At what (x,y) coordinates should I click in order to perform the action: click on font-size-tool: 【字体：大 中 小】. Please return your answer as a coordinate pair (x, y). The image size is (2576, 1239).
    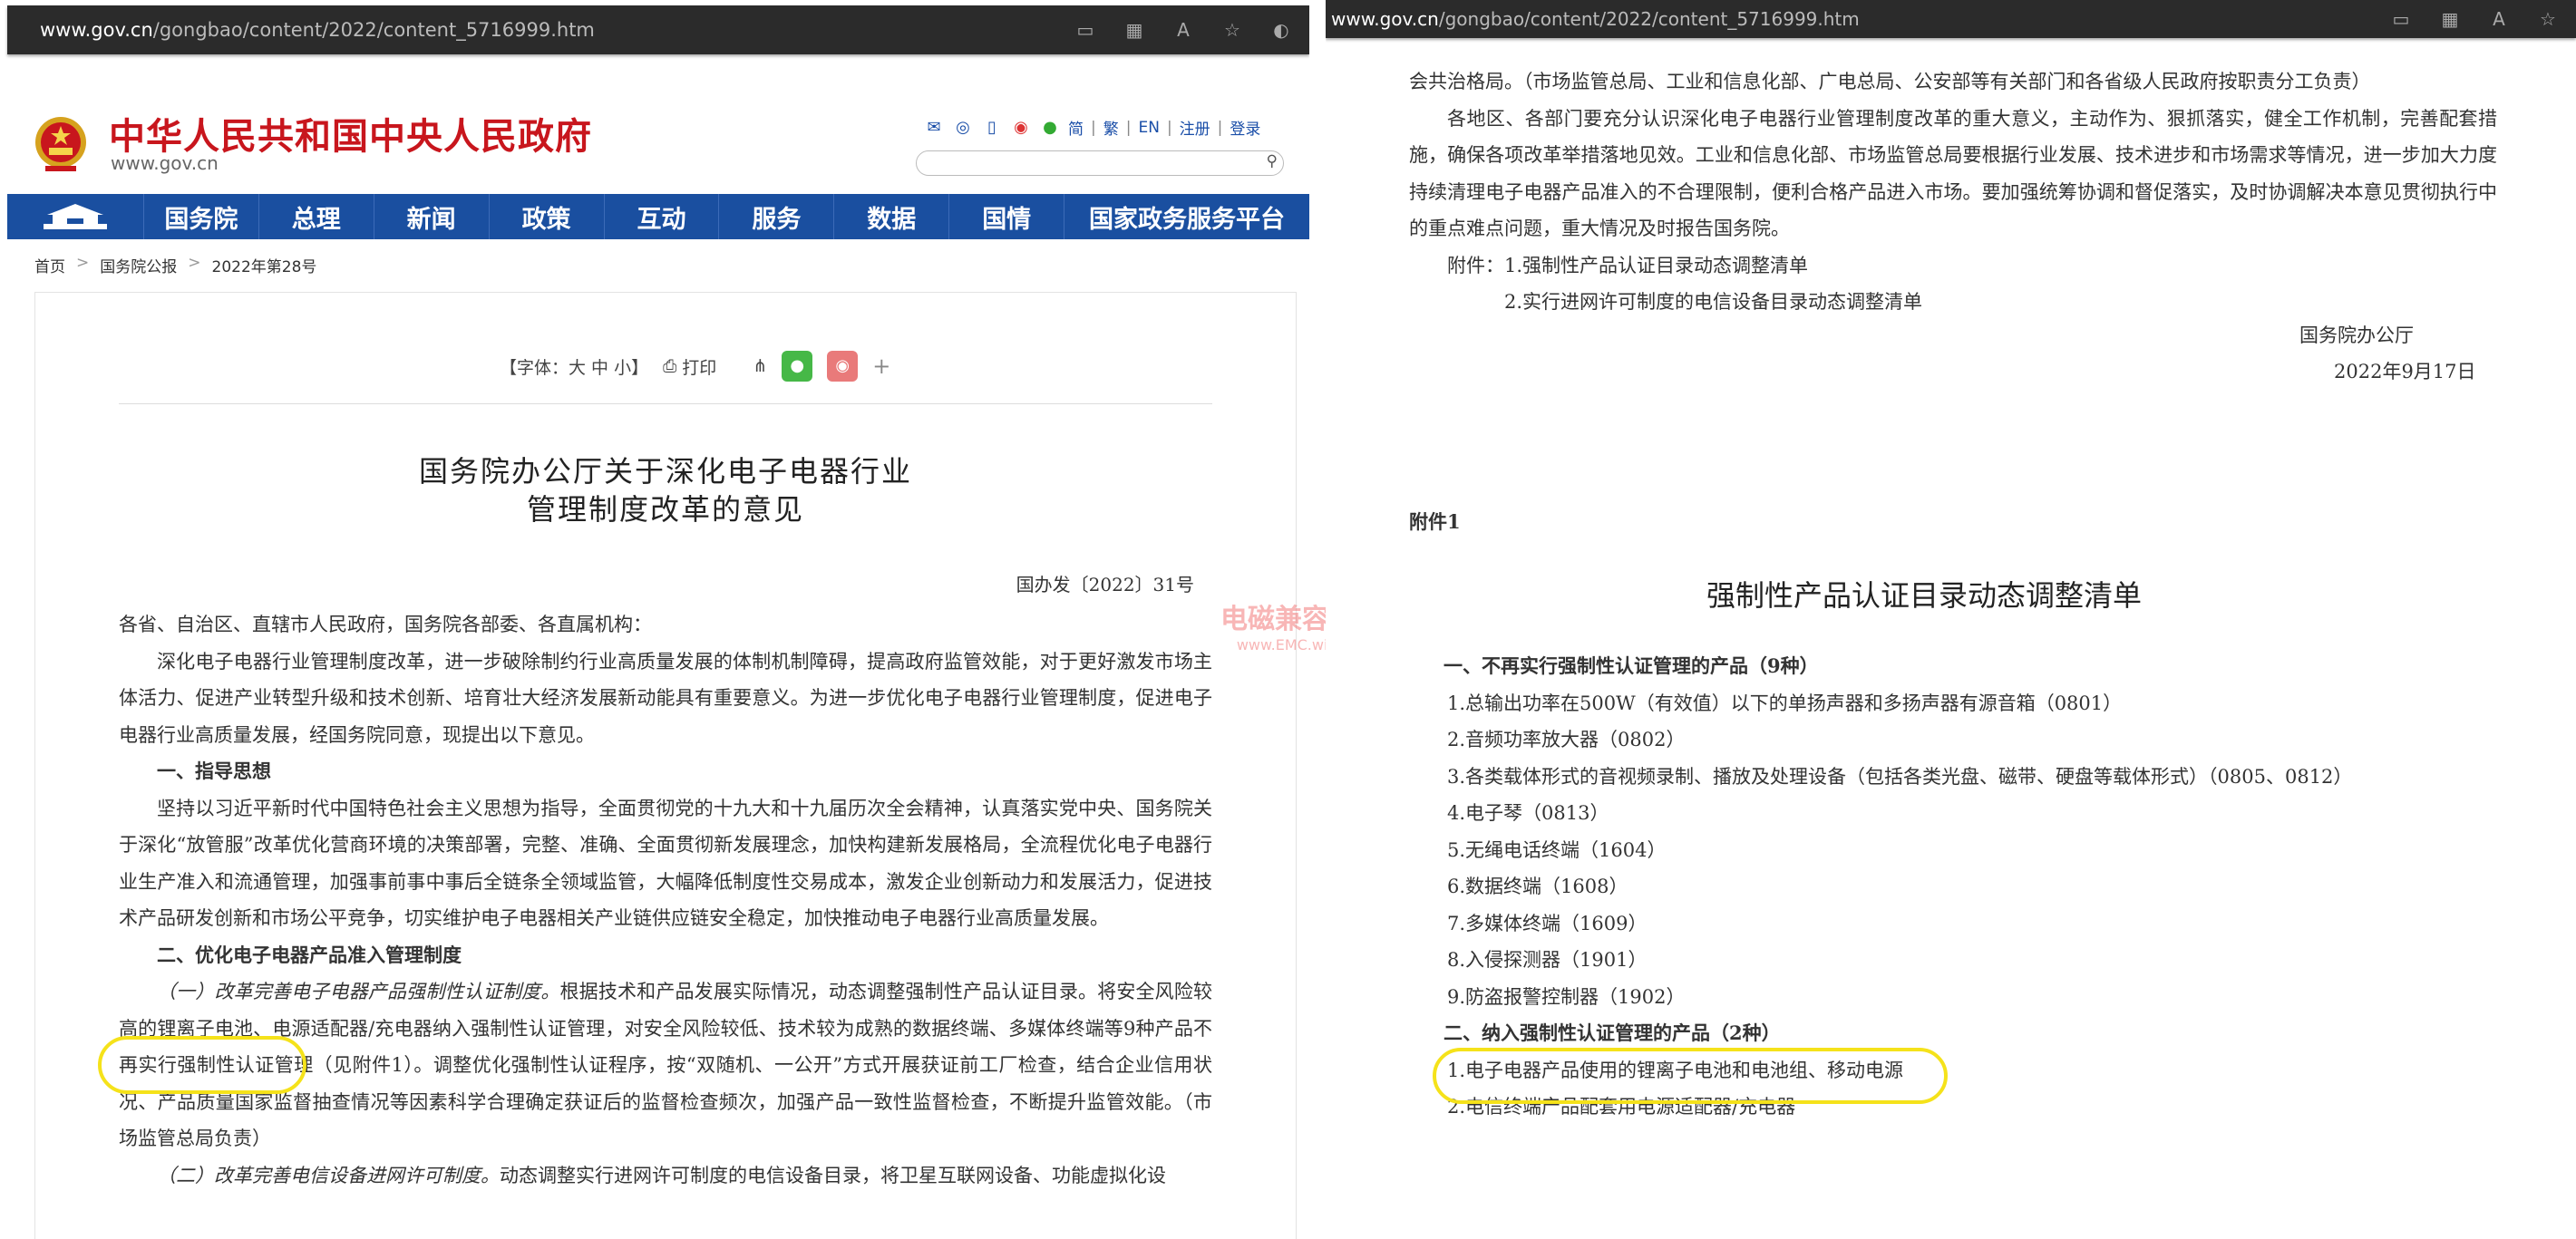
    Looking at the image, I should click on (574, 366).